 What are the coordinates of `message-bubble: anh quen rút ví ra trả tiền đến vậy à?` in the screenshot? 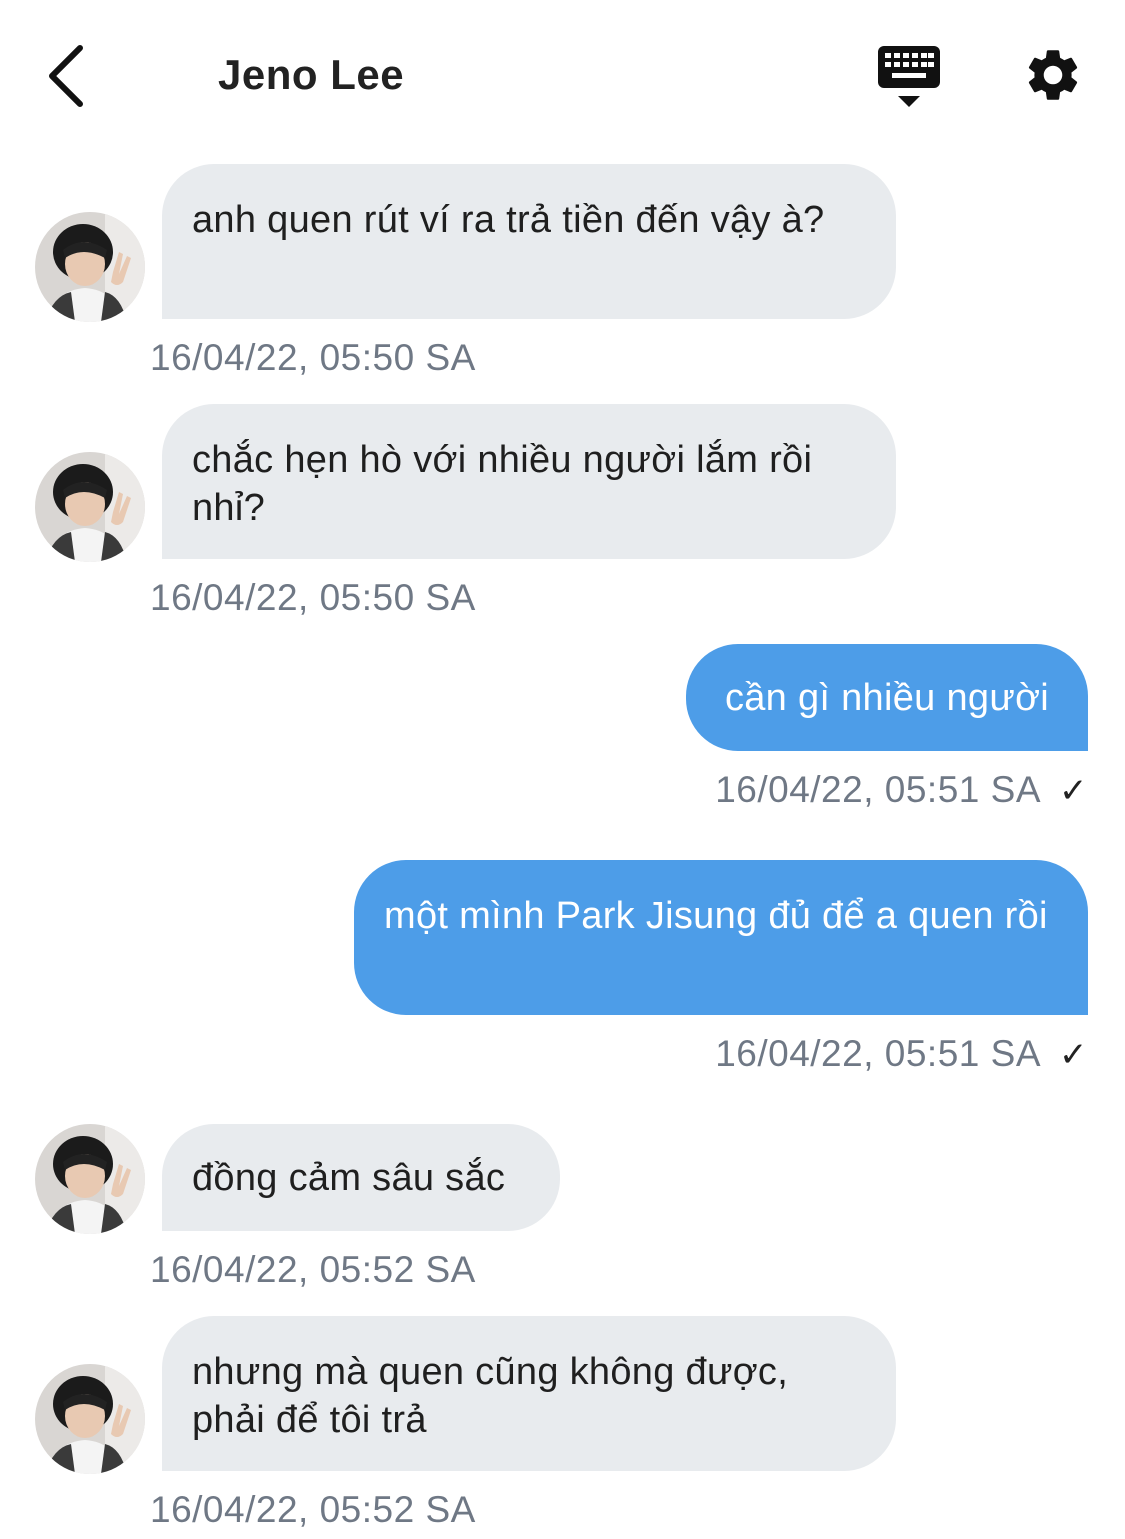 It's located at (529, 241).